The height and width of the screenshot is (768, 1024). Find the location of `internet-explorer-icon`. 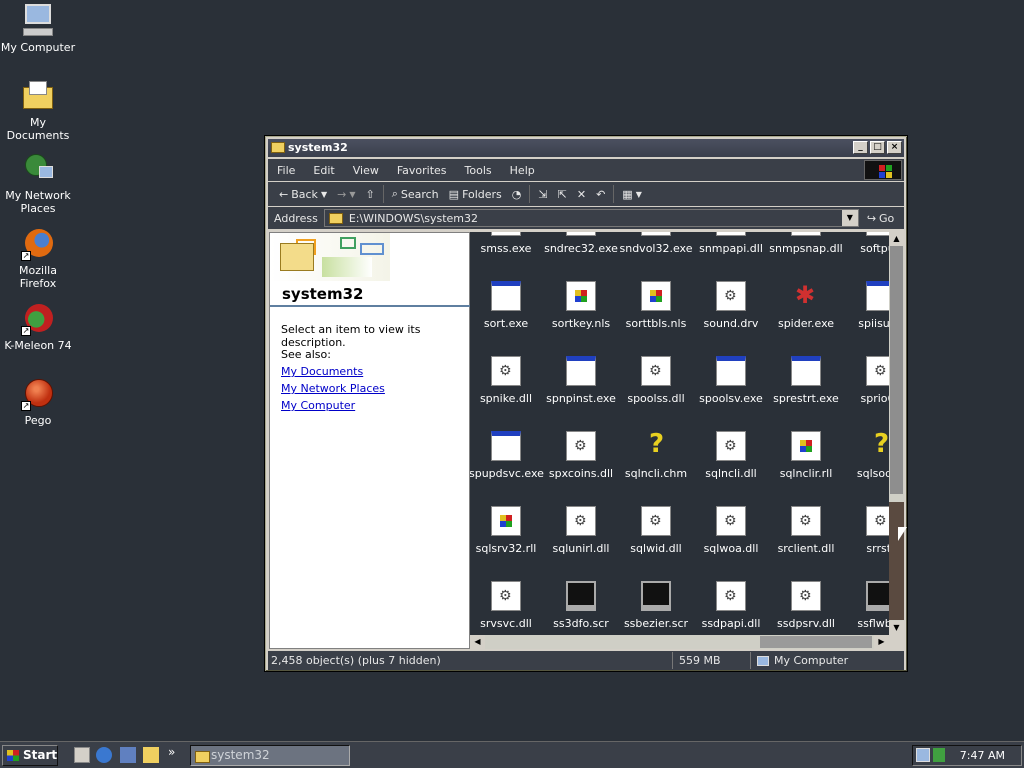

internet-explorer-icon is located at coordinates (104, 755).